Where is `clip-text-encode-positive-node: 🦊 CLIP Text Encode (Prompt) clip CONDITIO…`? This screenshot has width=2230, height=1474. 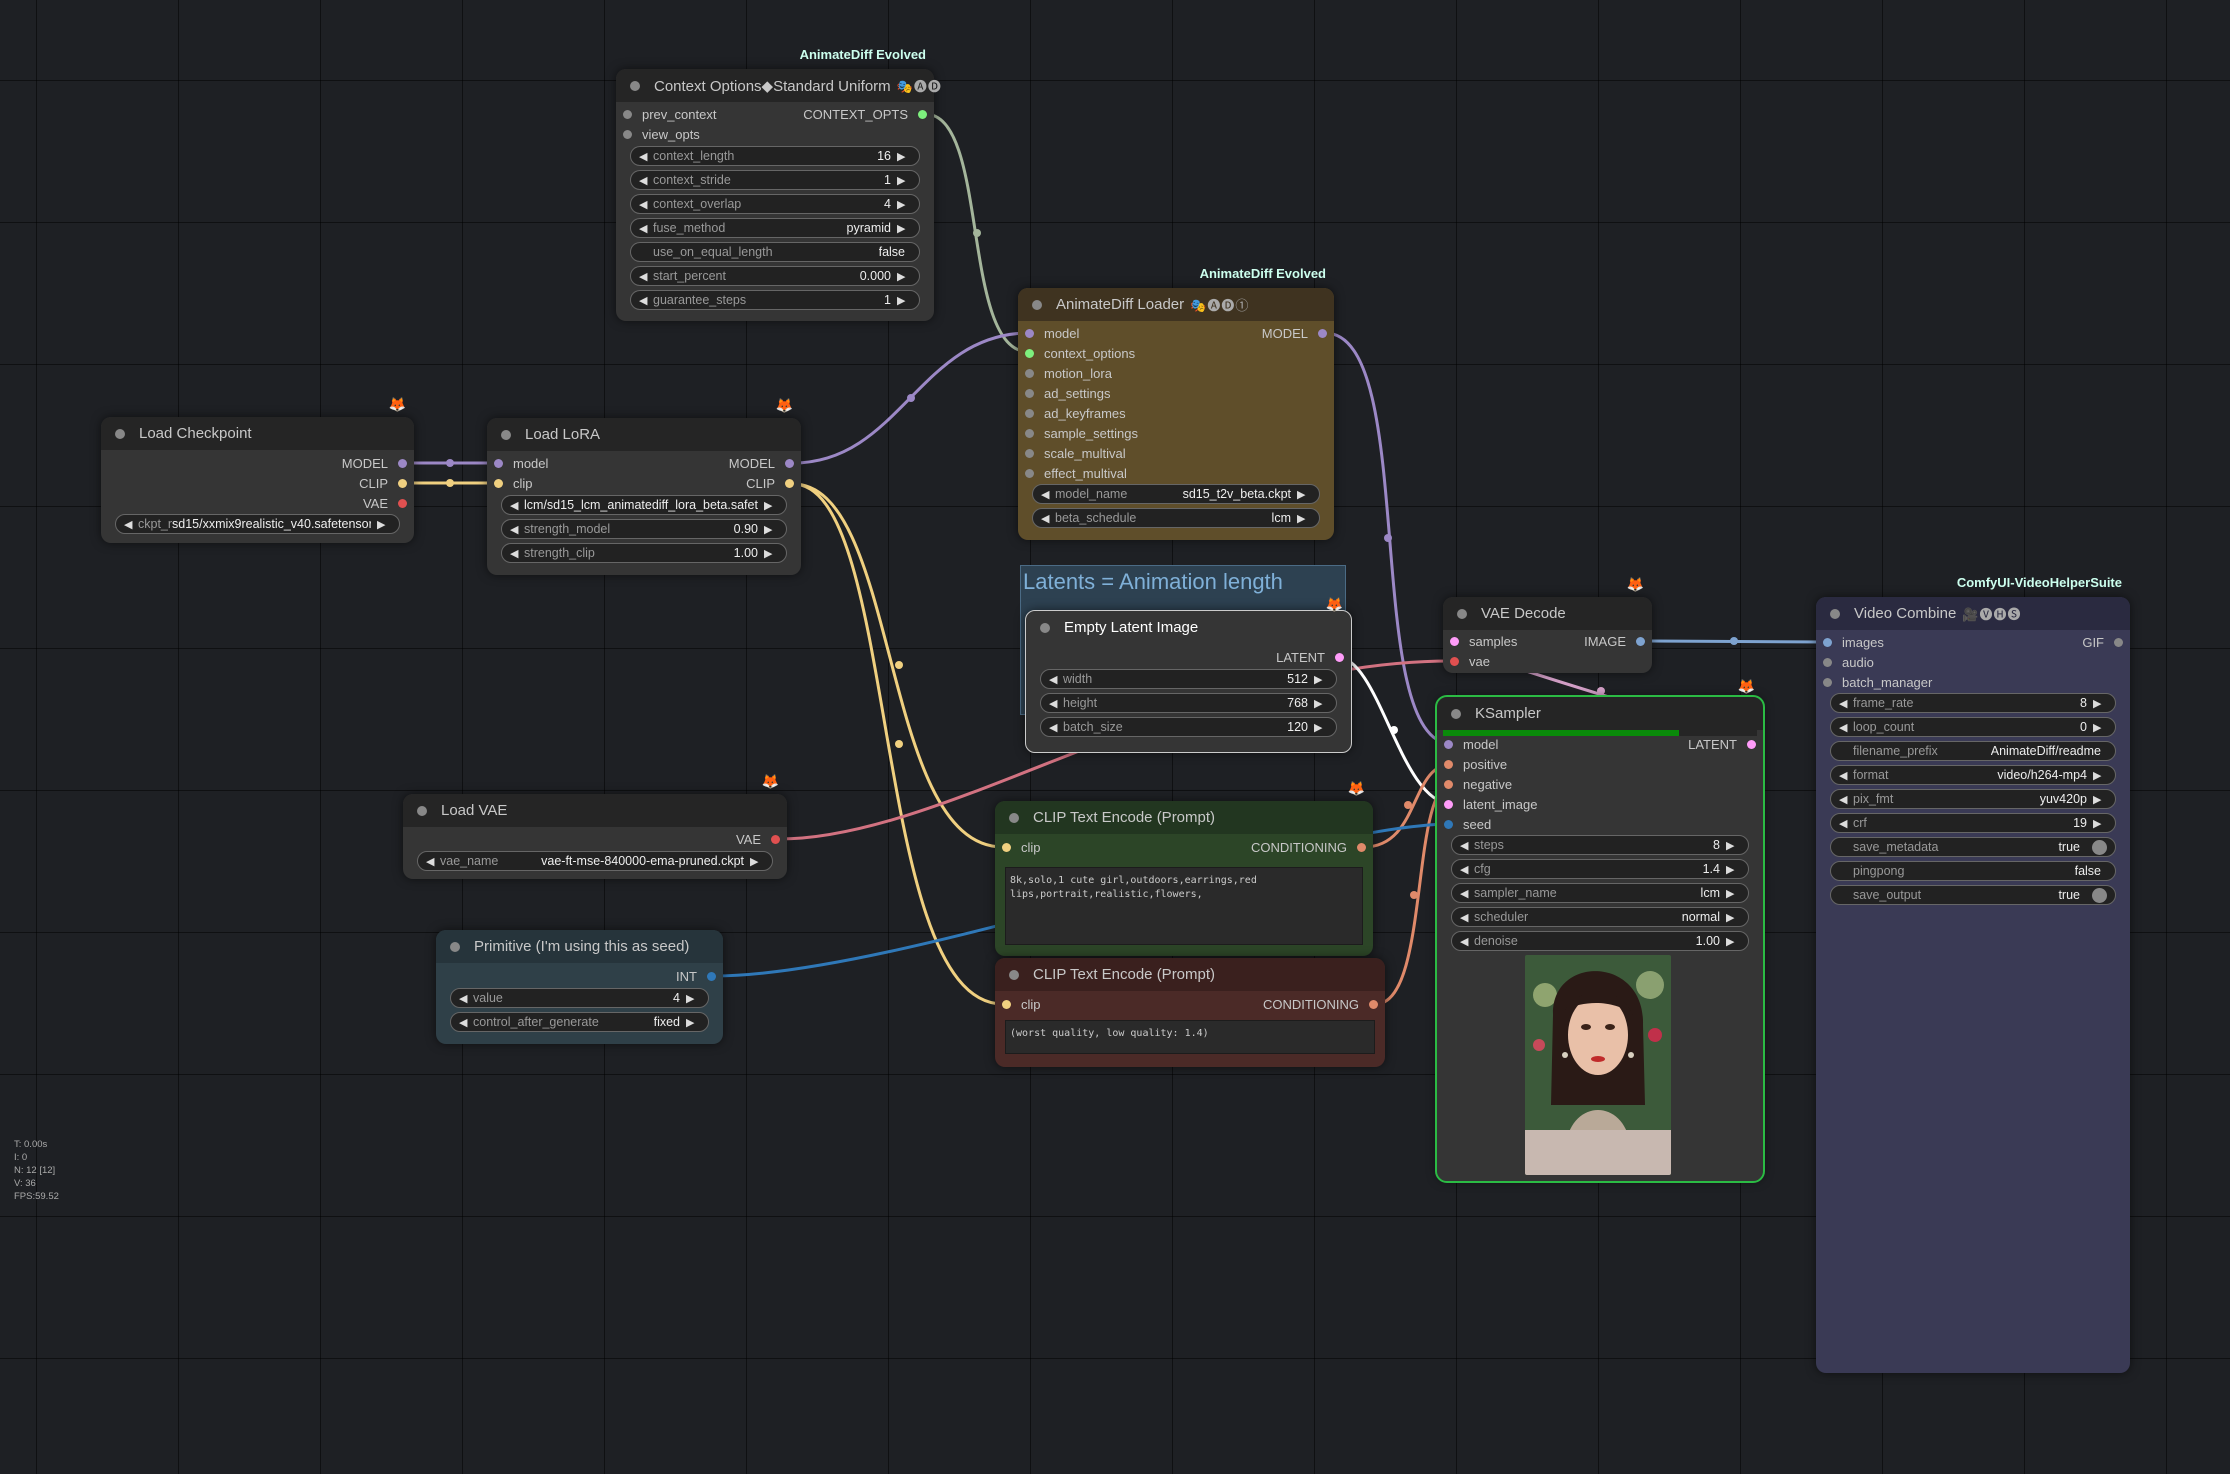 clip-text-encode-positive-node: 🦊 CLIP Text Encode (Prompt) clip CONDITIO… is located at coordinates (1184, 868).